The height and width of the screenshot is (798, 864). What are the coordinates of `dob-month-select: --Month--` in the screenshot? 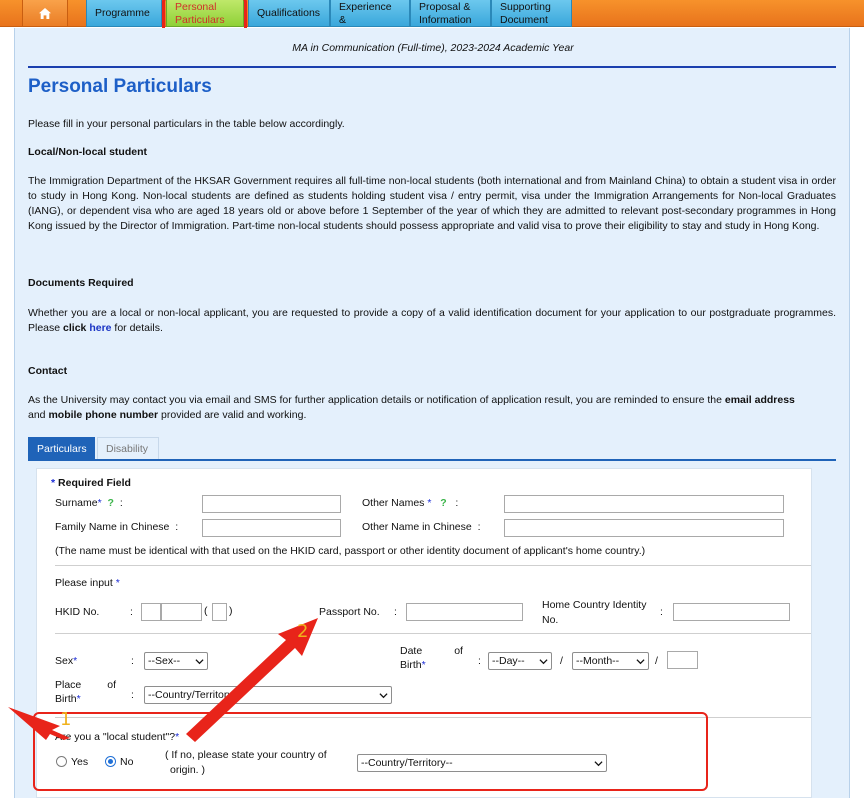 It's located at (610, 661).